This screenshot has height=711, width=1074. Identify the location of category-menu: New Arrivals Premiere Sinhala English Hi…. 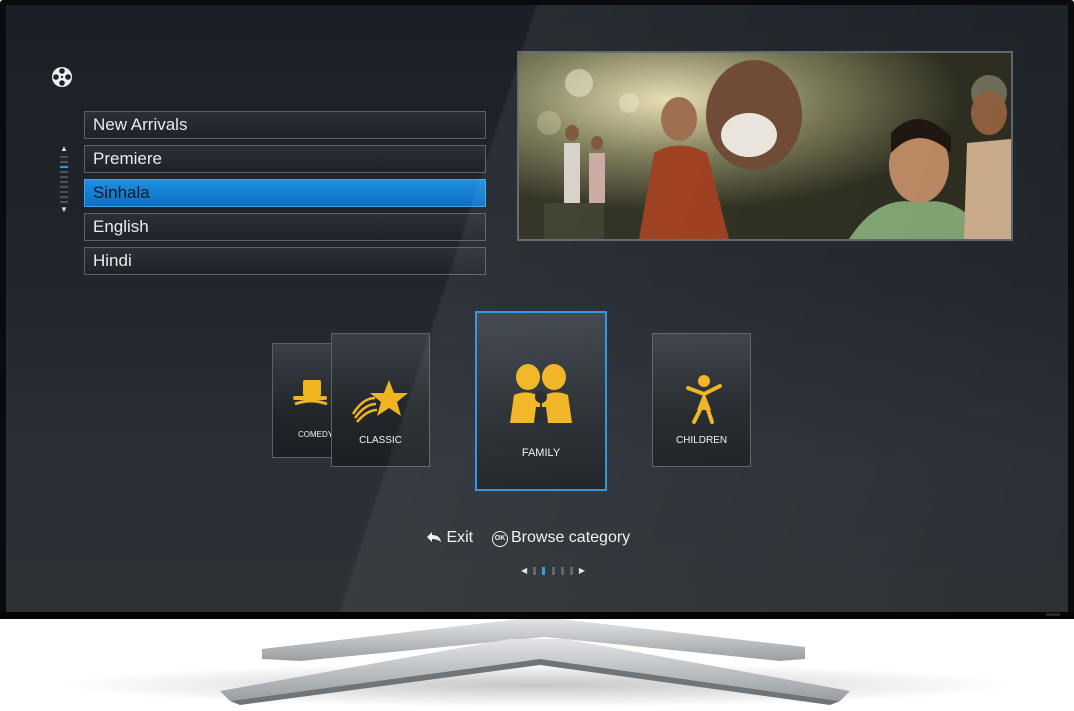
(285, 196).